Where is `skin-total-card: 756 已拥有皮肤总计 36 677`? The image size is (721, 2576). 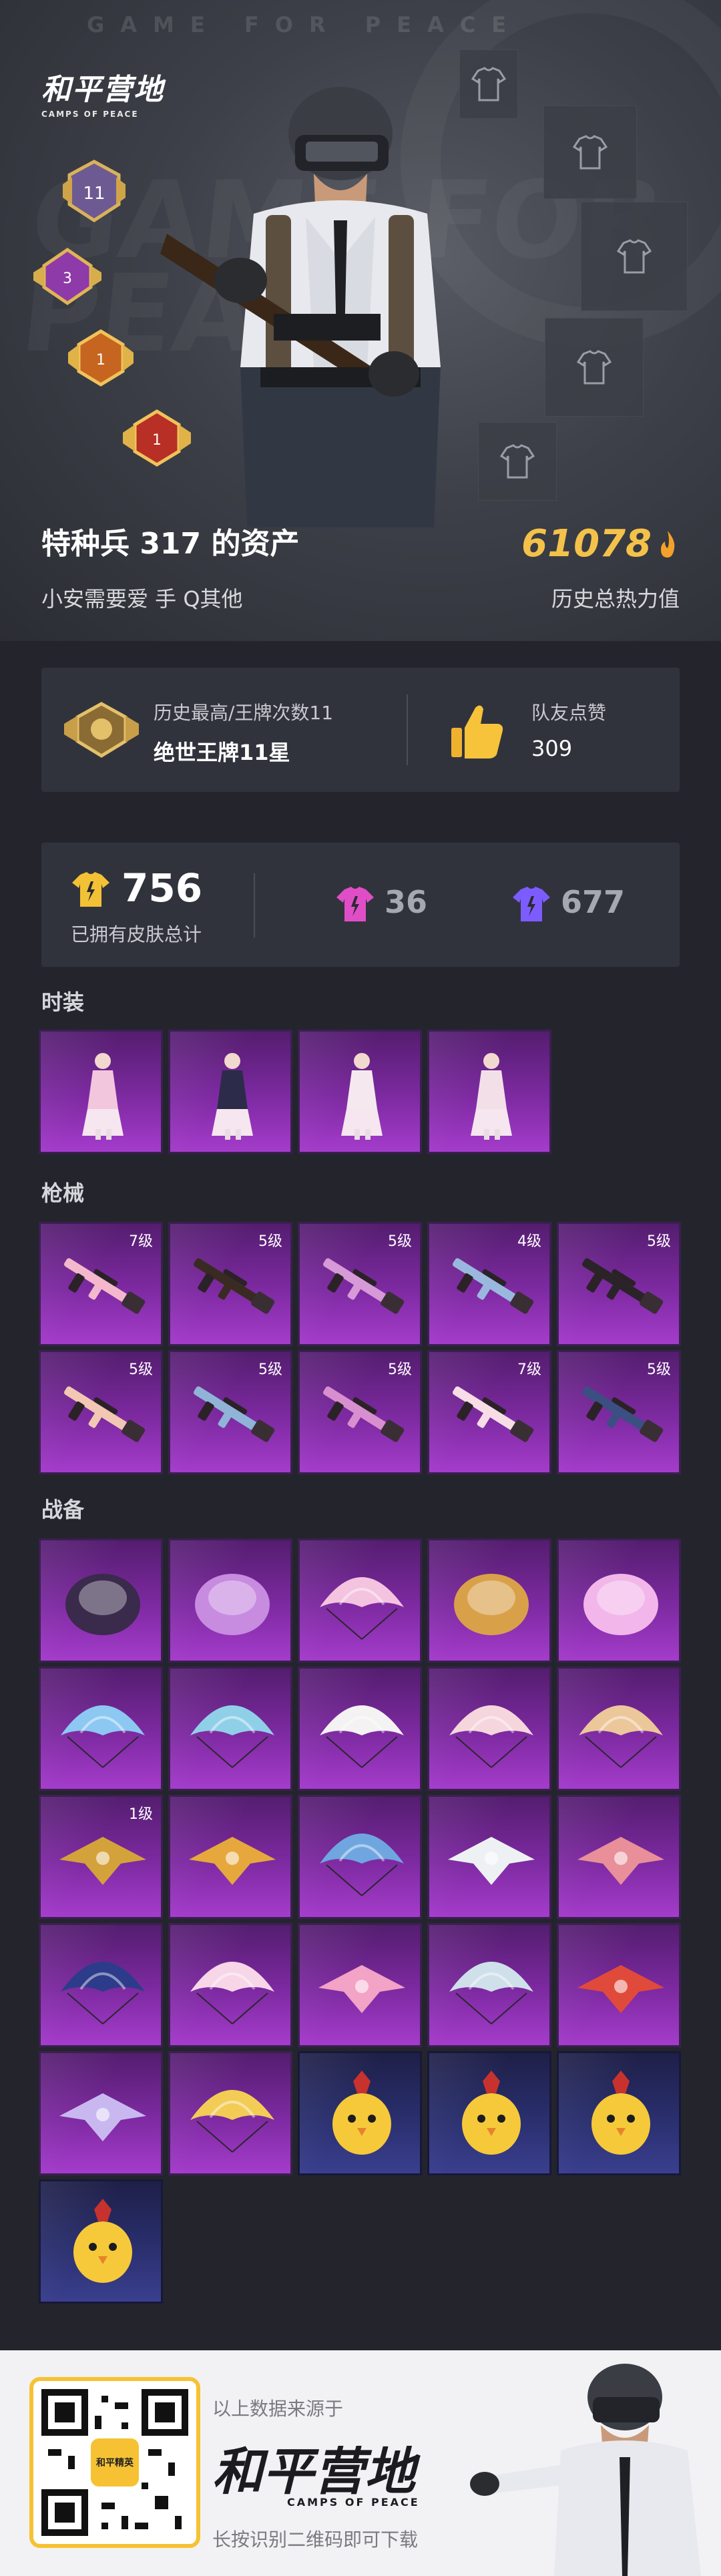
skin-total-card: 756 已拥有皮肤总计 36 677 is located at coordinates (360, 905).